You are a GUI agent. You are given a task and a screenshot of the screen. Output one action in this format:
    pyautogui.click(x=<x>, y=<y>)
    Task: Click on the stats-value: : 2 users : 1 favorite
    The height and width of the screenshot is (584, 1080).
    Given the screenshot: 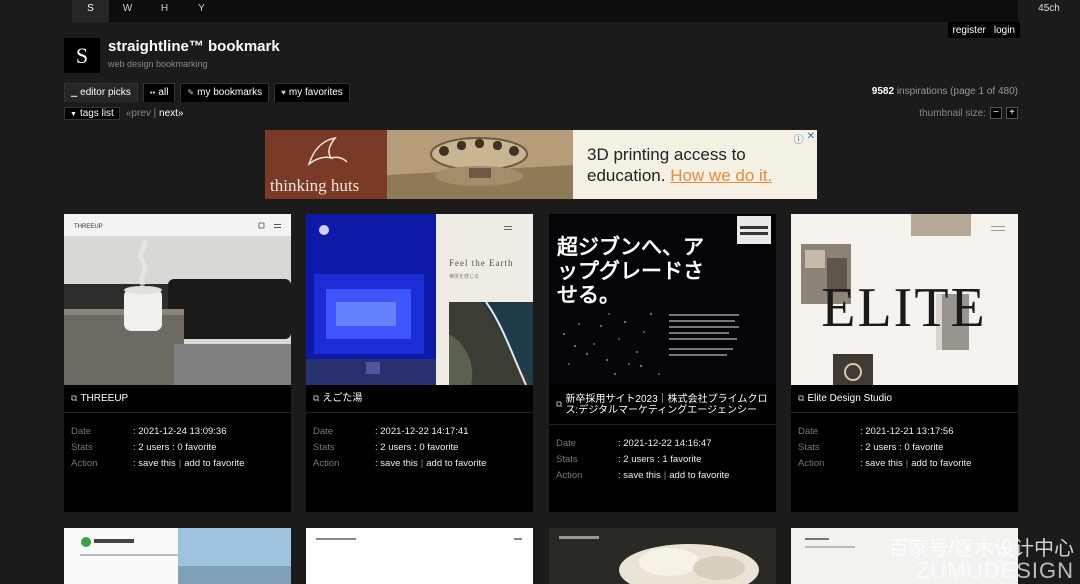 What is the action you would take?
    pyautogui.click(x=660, y=459)
    